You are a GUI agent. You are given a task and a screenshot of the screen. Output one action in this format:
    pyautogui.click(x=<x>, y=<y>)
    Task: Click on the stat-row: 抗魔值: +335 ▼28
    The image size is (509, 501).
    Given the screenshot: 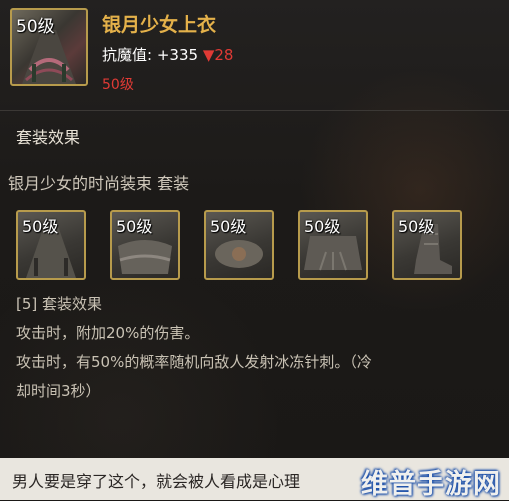 What is the action you would take?
    pyautogui.click(x=167, y=54)
    